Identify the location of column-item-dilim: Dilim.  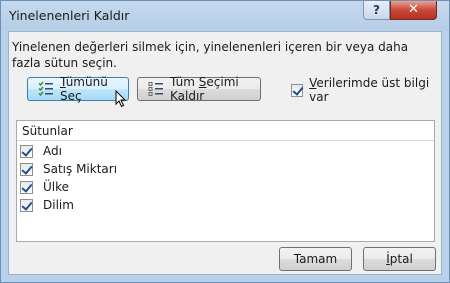
(47, 205).